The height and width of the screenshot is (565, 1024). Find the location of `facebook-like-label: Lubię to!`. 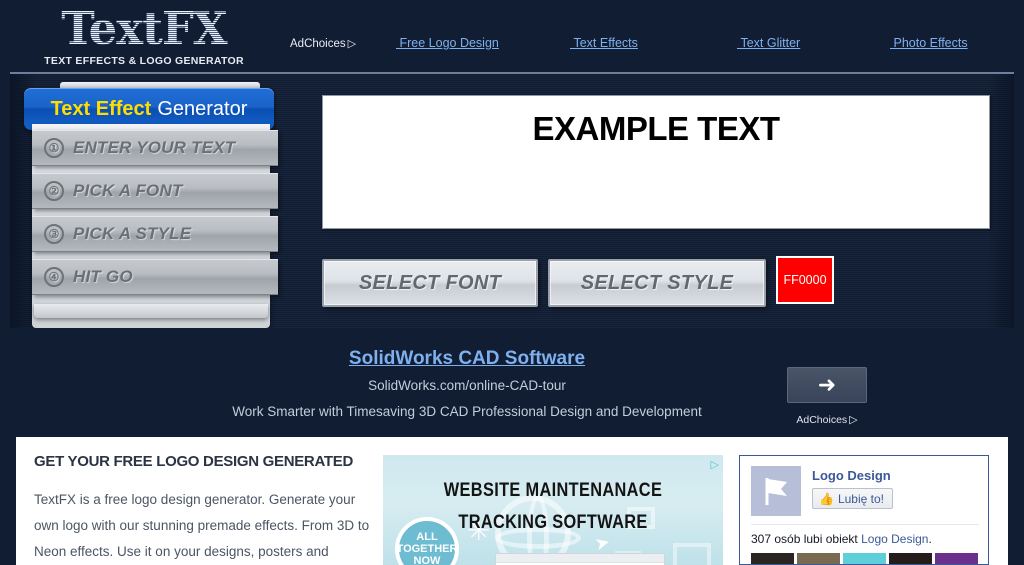

facebook-like-label: Lubię to! is located at coordinates (860, 498).